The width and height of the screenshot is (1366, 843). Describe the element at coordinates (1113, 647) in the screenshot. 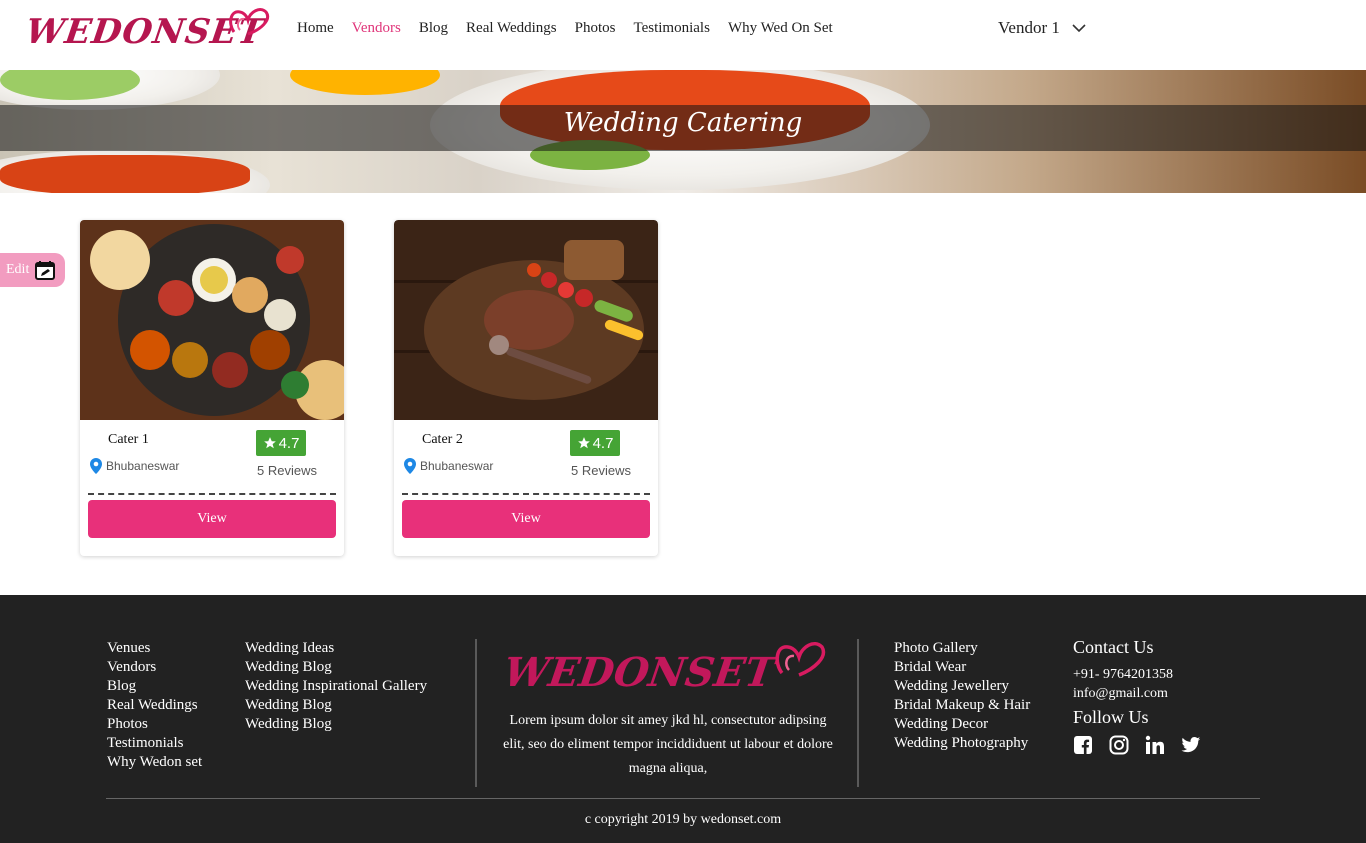

I see `contact-heading: Contact Us` at that location.